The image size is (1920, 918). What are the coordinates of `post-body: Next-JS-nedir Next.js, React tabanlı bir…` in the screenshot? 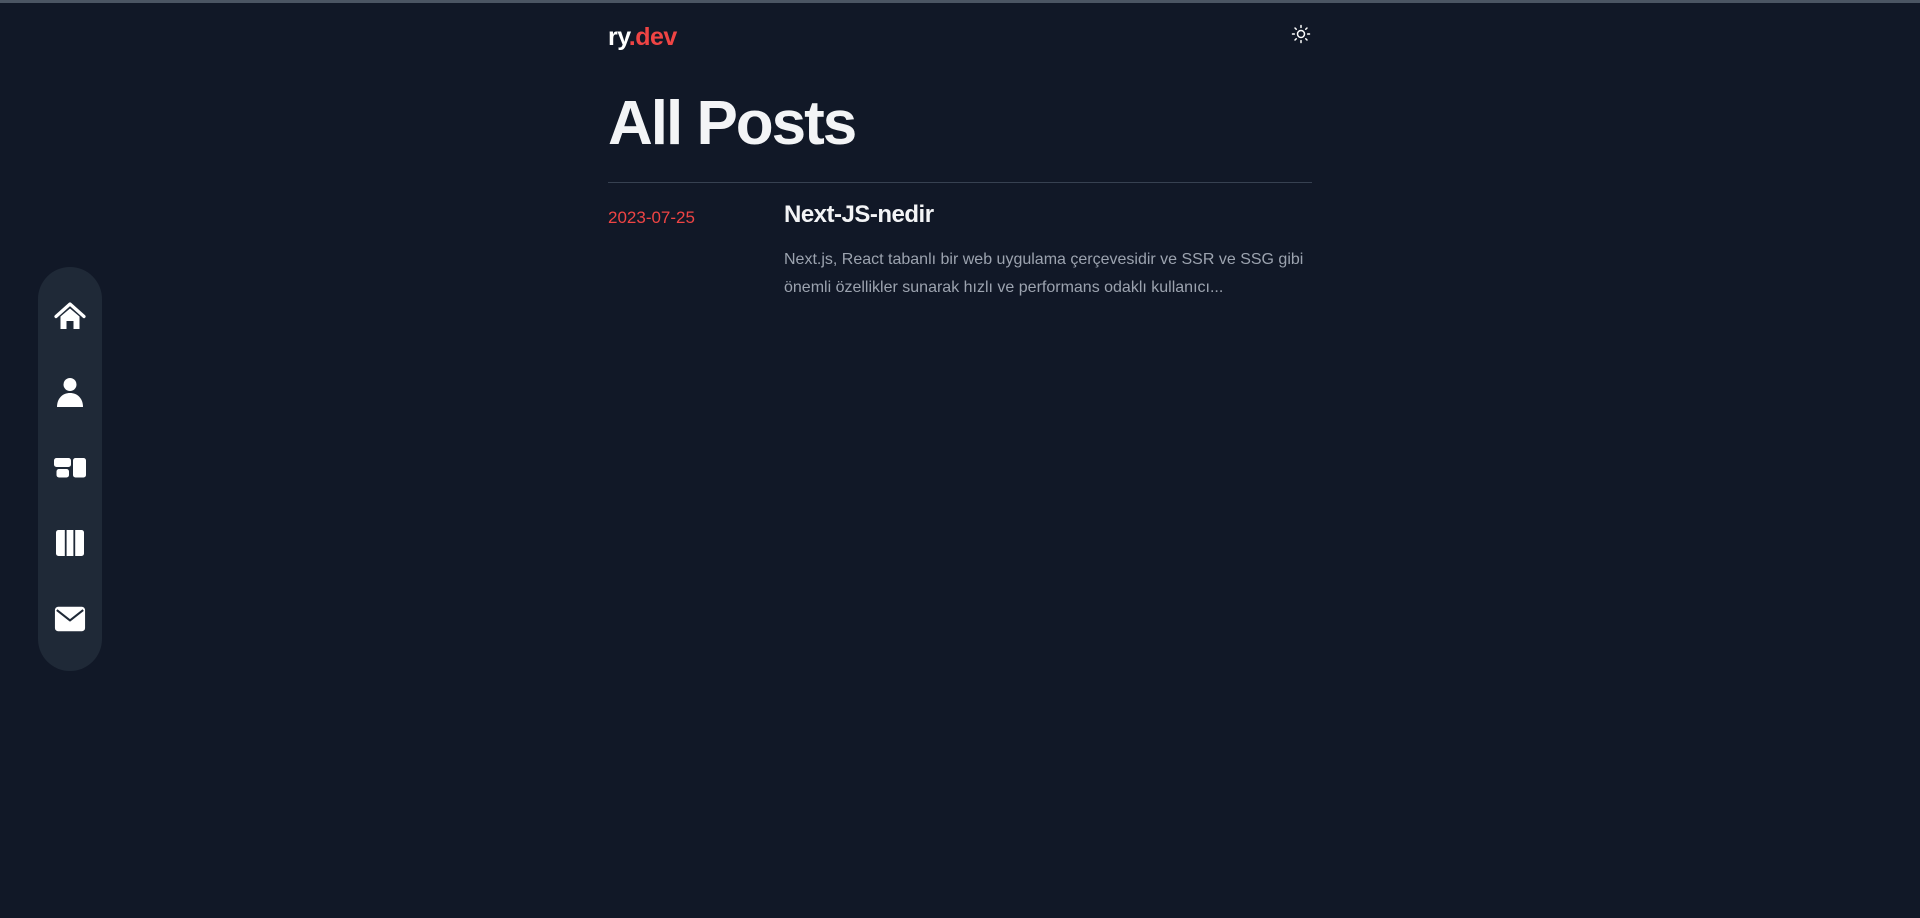 It's located at (1048, 250).